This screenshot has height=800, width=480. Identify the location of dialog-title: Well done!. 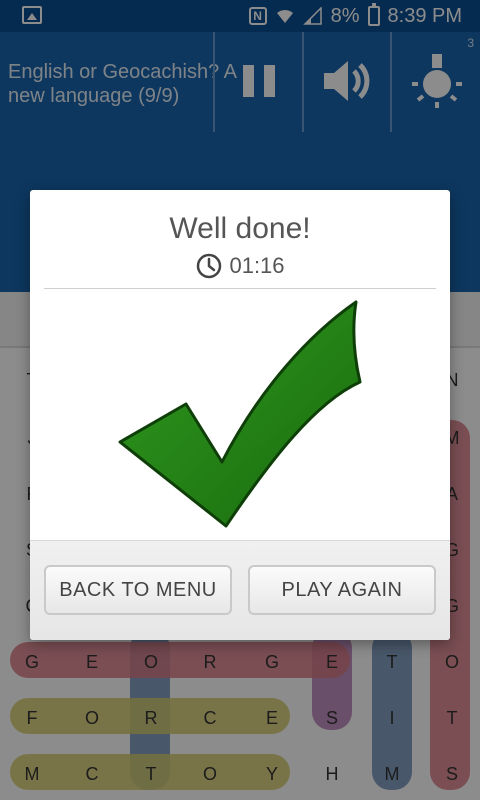
(240, 228).